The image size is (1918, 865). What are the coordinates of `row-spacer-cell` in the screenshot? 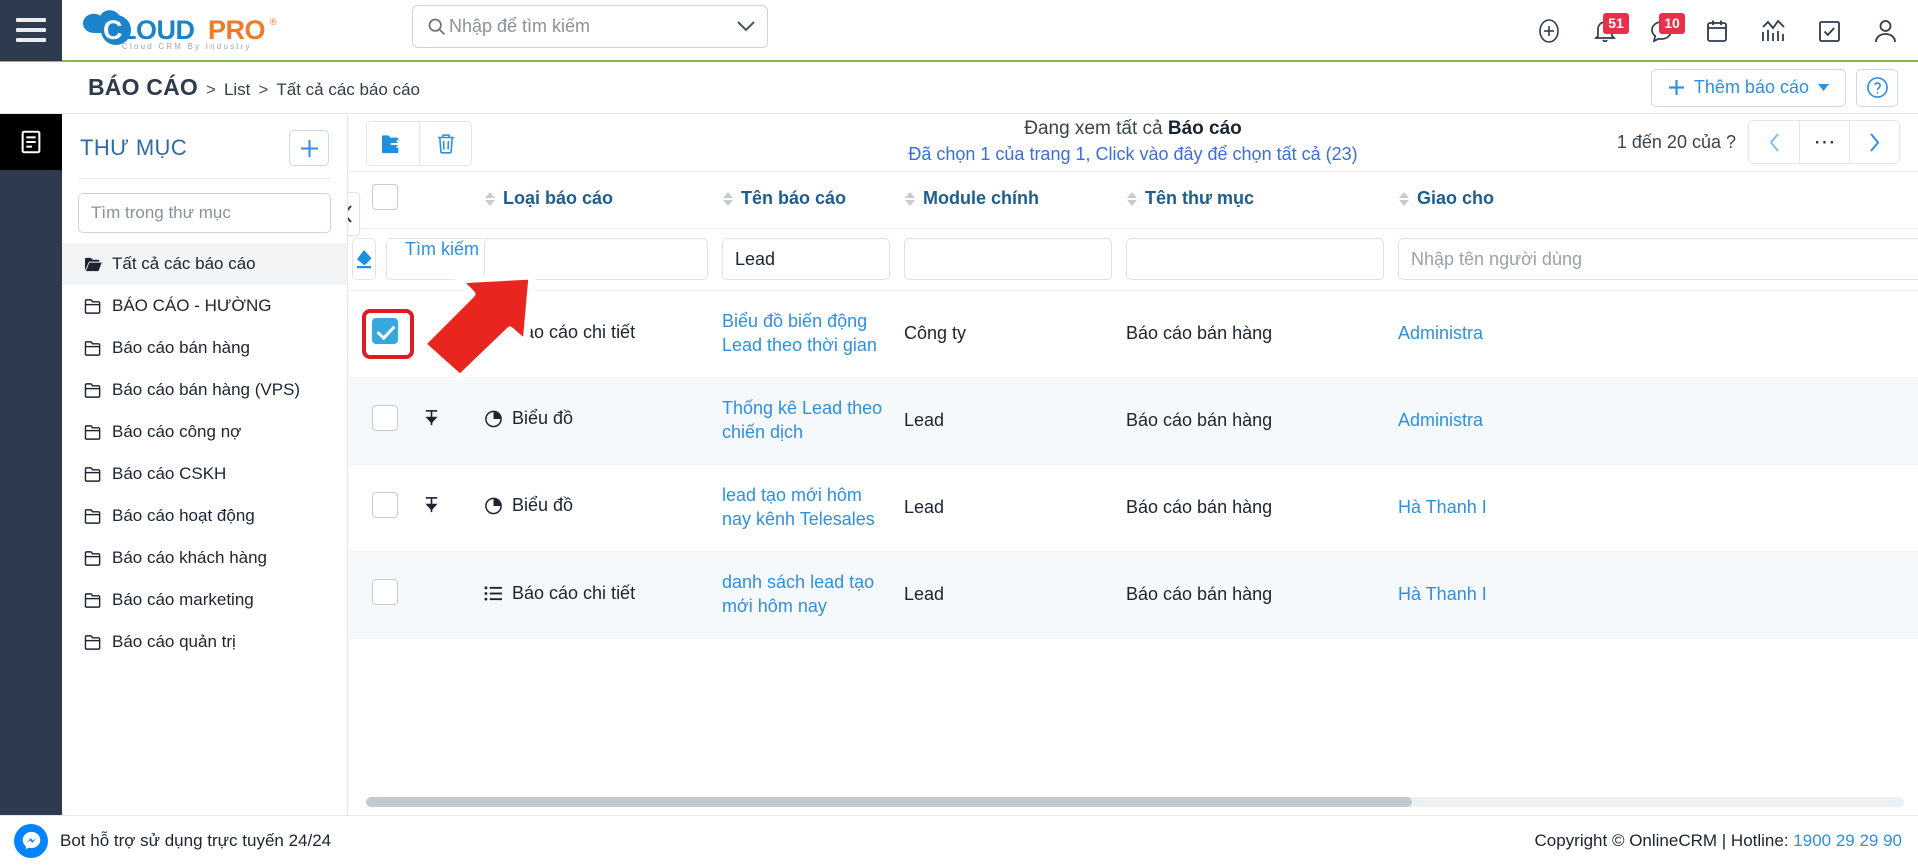 It's located at (1783, 508).